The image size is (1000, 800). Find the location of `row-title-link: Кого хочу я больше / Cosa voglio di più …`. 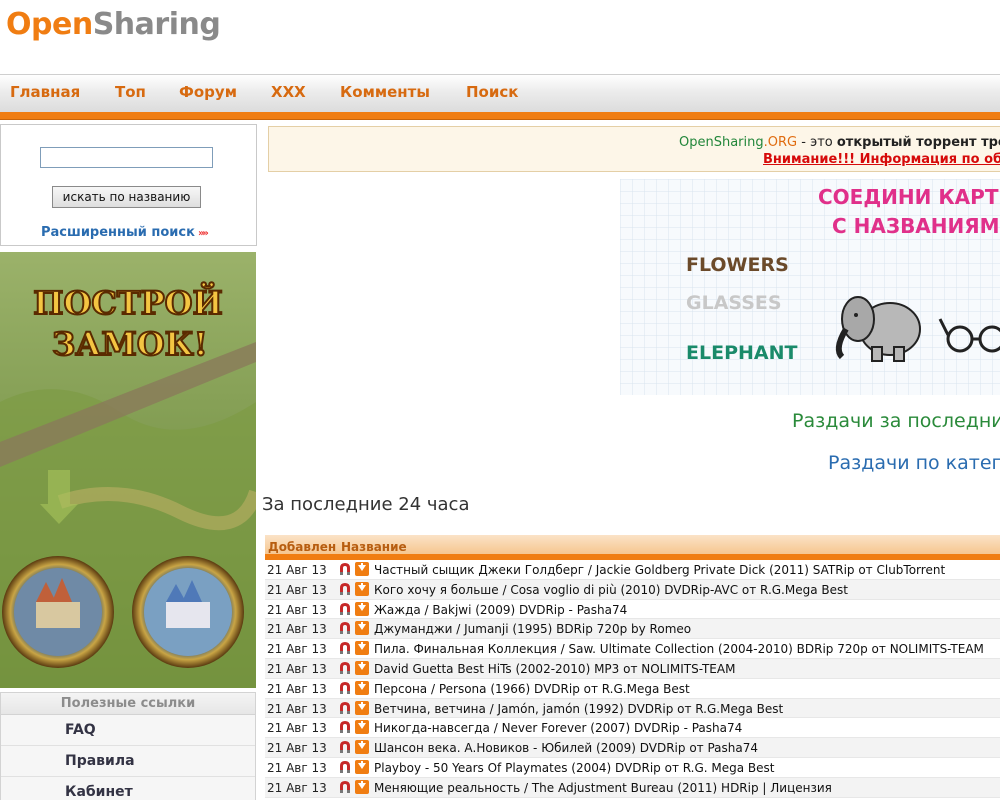

row-title-link: Кого хочу я больше / Cosa voglio di più … is located at coordinates (611, 590).